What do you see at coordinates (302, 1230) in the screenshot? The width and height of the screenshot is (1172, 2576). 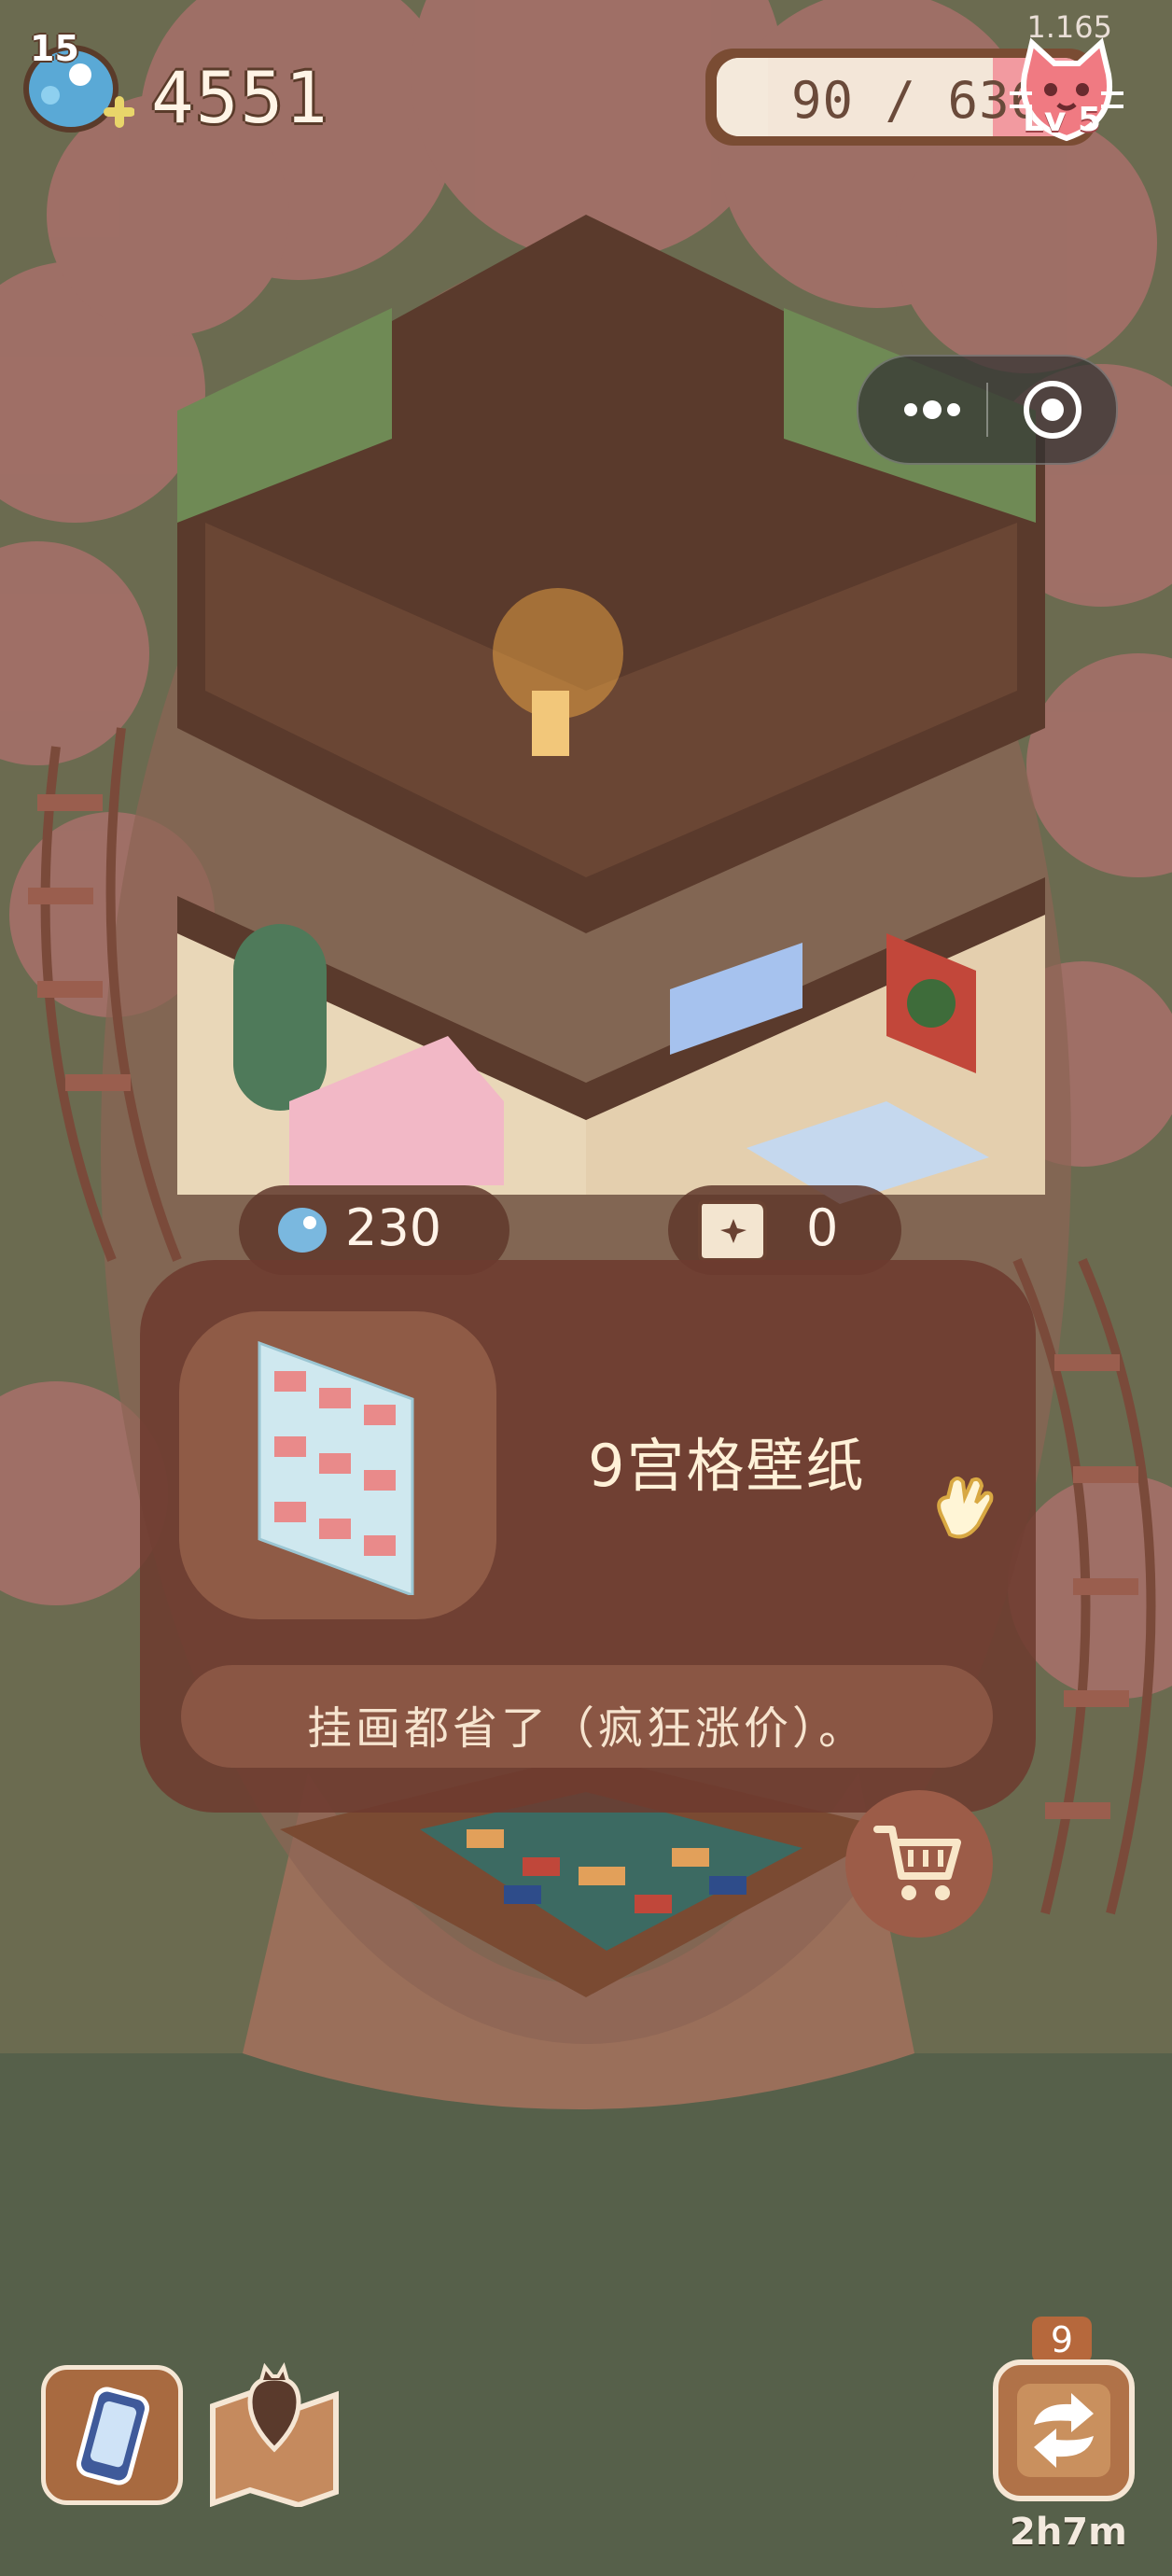 I see `fish-icon` at bounding box center [302, 1230].